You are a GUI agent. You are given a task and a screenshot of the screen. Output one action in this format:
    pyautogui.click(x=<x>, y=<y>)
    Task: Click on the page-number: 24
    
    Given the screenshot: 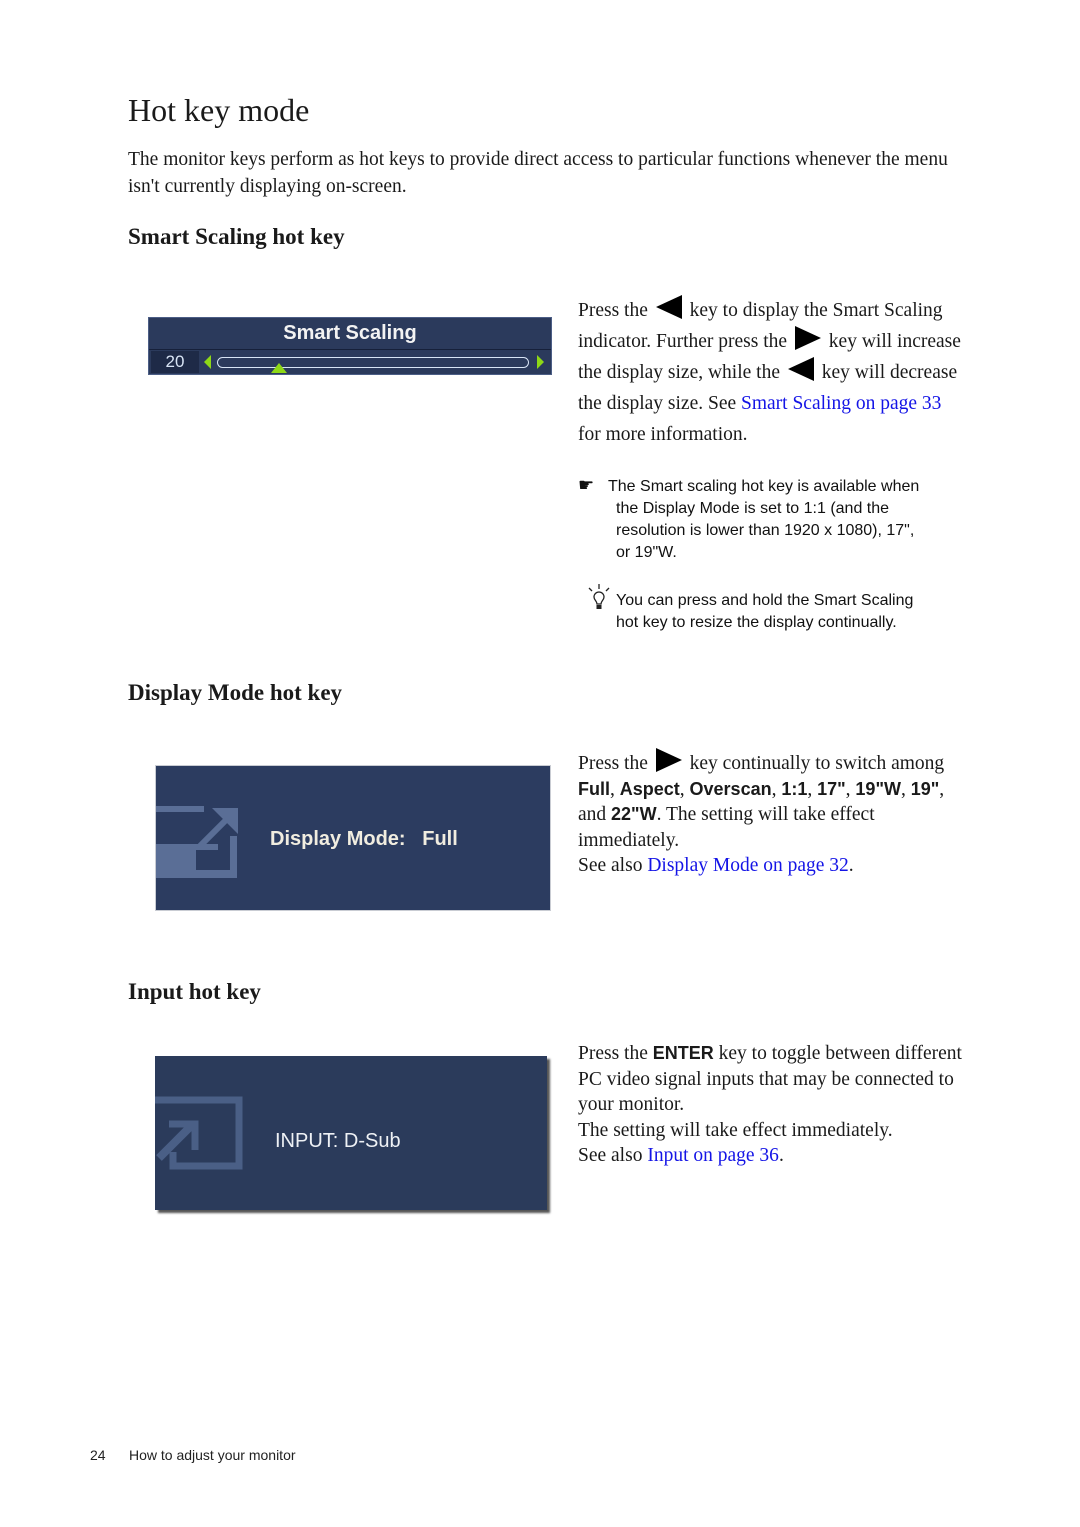 What is the action you would take?
    pyautogui.click(x=98, y=1455)
    